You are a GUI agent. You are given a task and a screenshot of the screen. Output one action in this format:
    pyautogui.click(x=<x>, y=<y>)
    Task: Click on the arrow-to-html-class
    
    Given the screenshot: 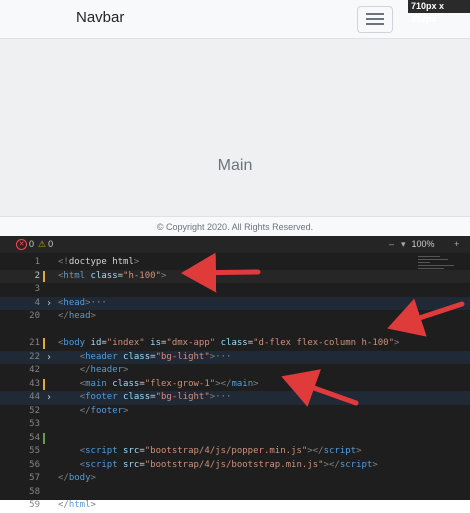 What is the action you would take?
    pyautogui.click(x=221, y=272)
    